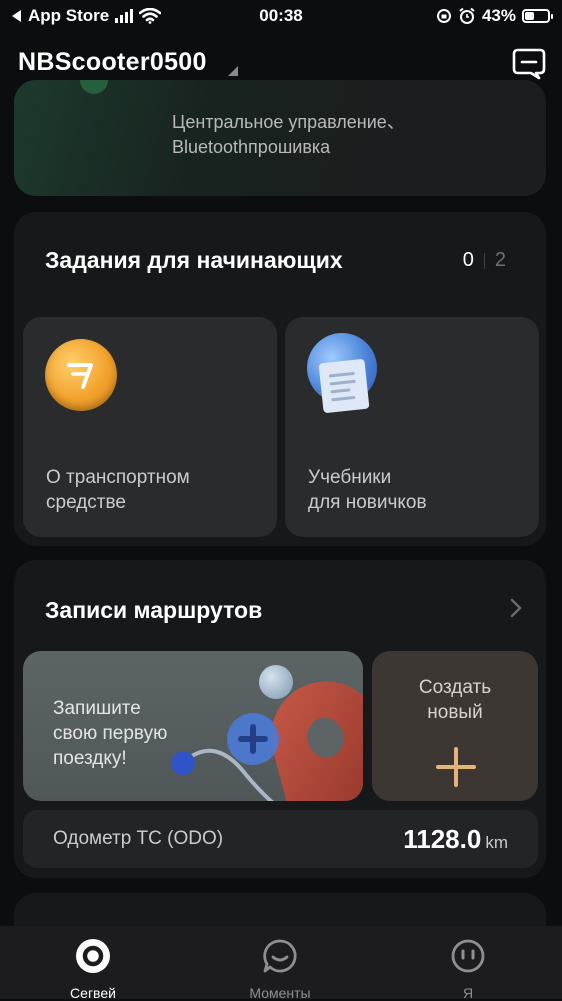 This screenshot has width=562, height=1001. Describe the element at coordinates (233, 71) in the screenshot. I see `dropdown-indicator-icon` at that location.